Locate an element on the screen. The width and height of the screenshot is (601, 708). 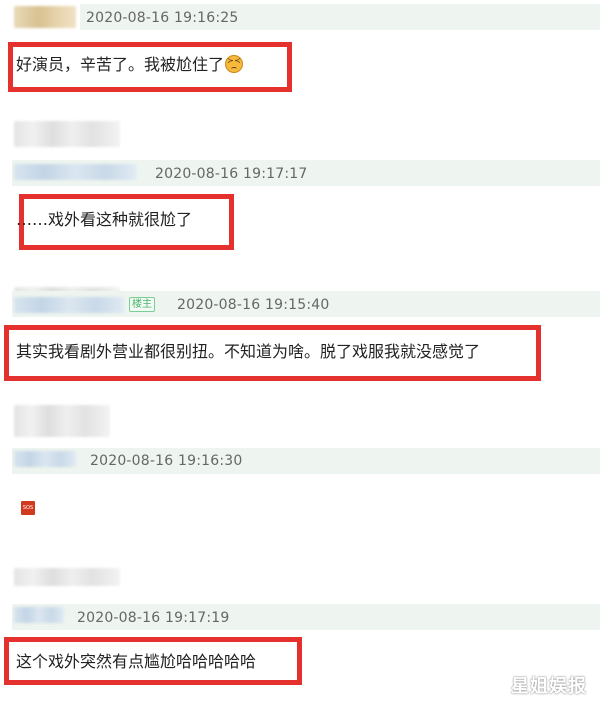
owner-badge: 楼主 is located at coordinates (142, 304).